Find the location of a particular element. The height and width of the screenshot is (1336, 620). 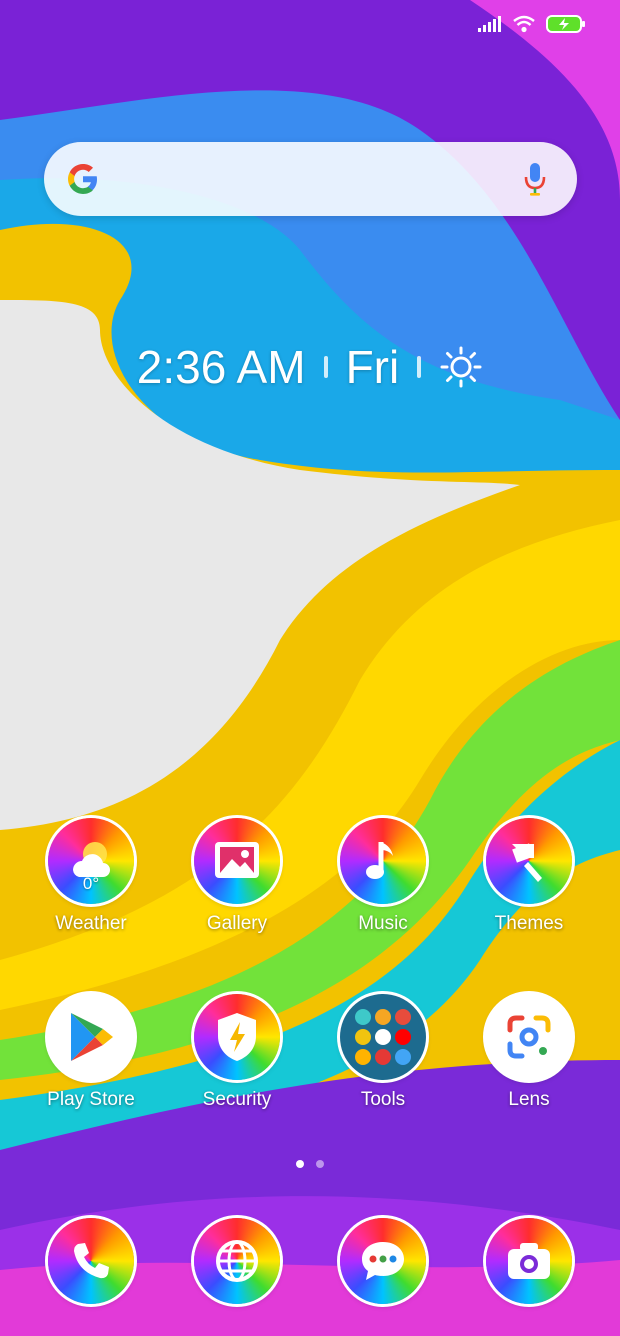

app-label: Weather is located at coordinates (91, 923).